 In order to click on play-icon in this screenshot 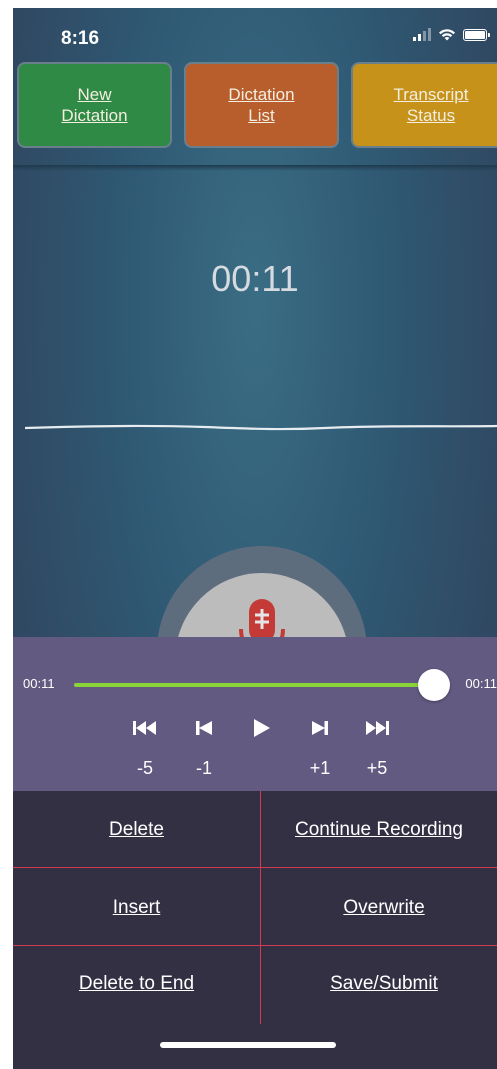, I will do `click(262, 728)`.